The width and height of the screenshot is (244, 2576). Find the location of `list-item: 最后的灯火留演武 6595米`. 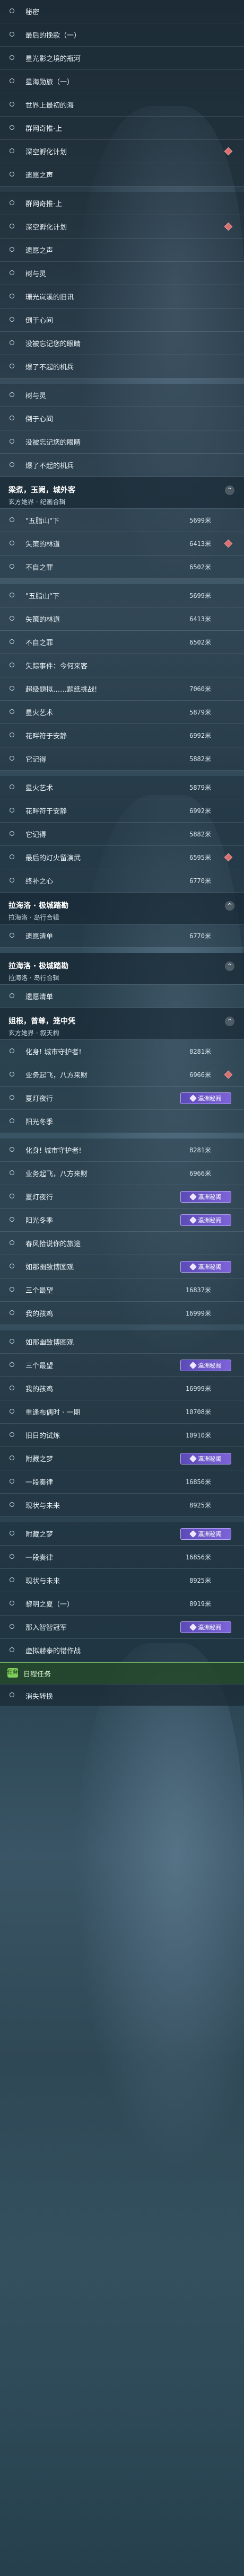

list-item: 最后的灯火留演武 6595米 is located at coordinates (122, 857).